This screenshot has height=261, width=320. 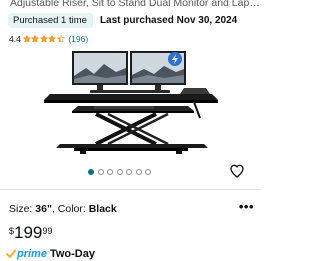 I want to click on color-value: Black, so click(x=102, y=208).